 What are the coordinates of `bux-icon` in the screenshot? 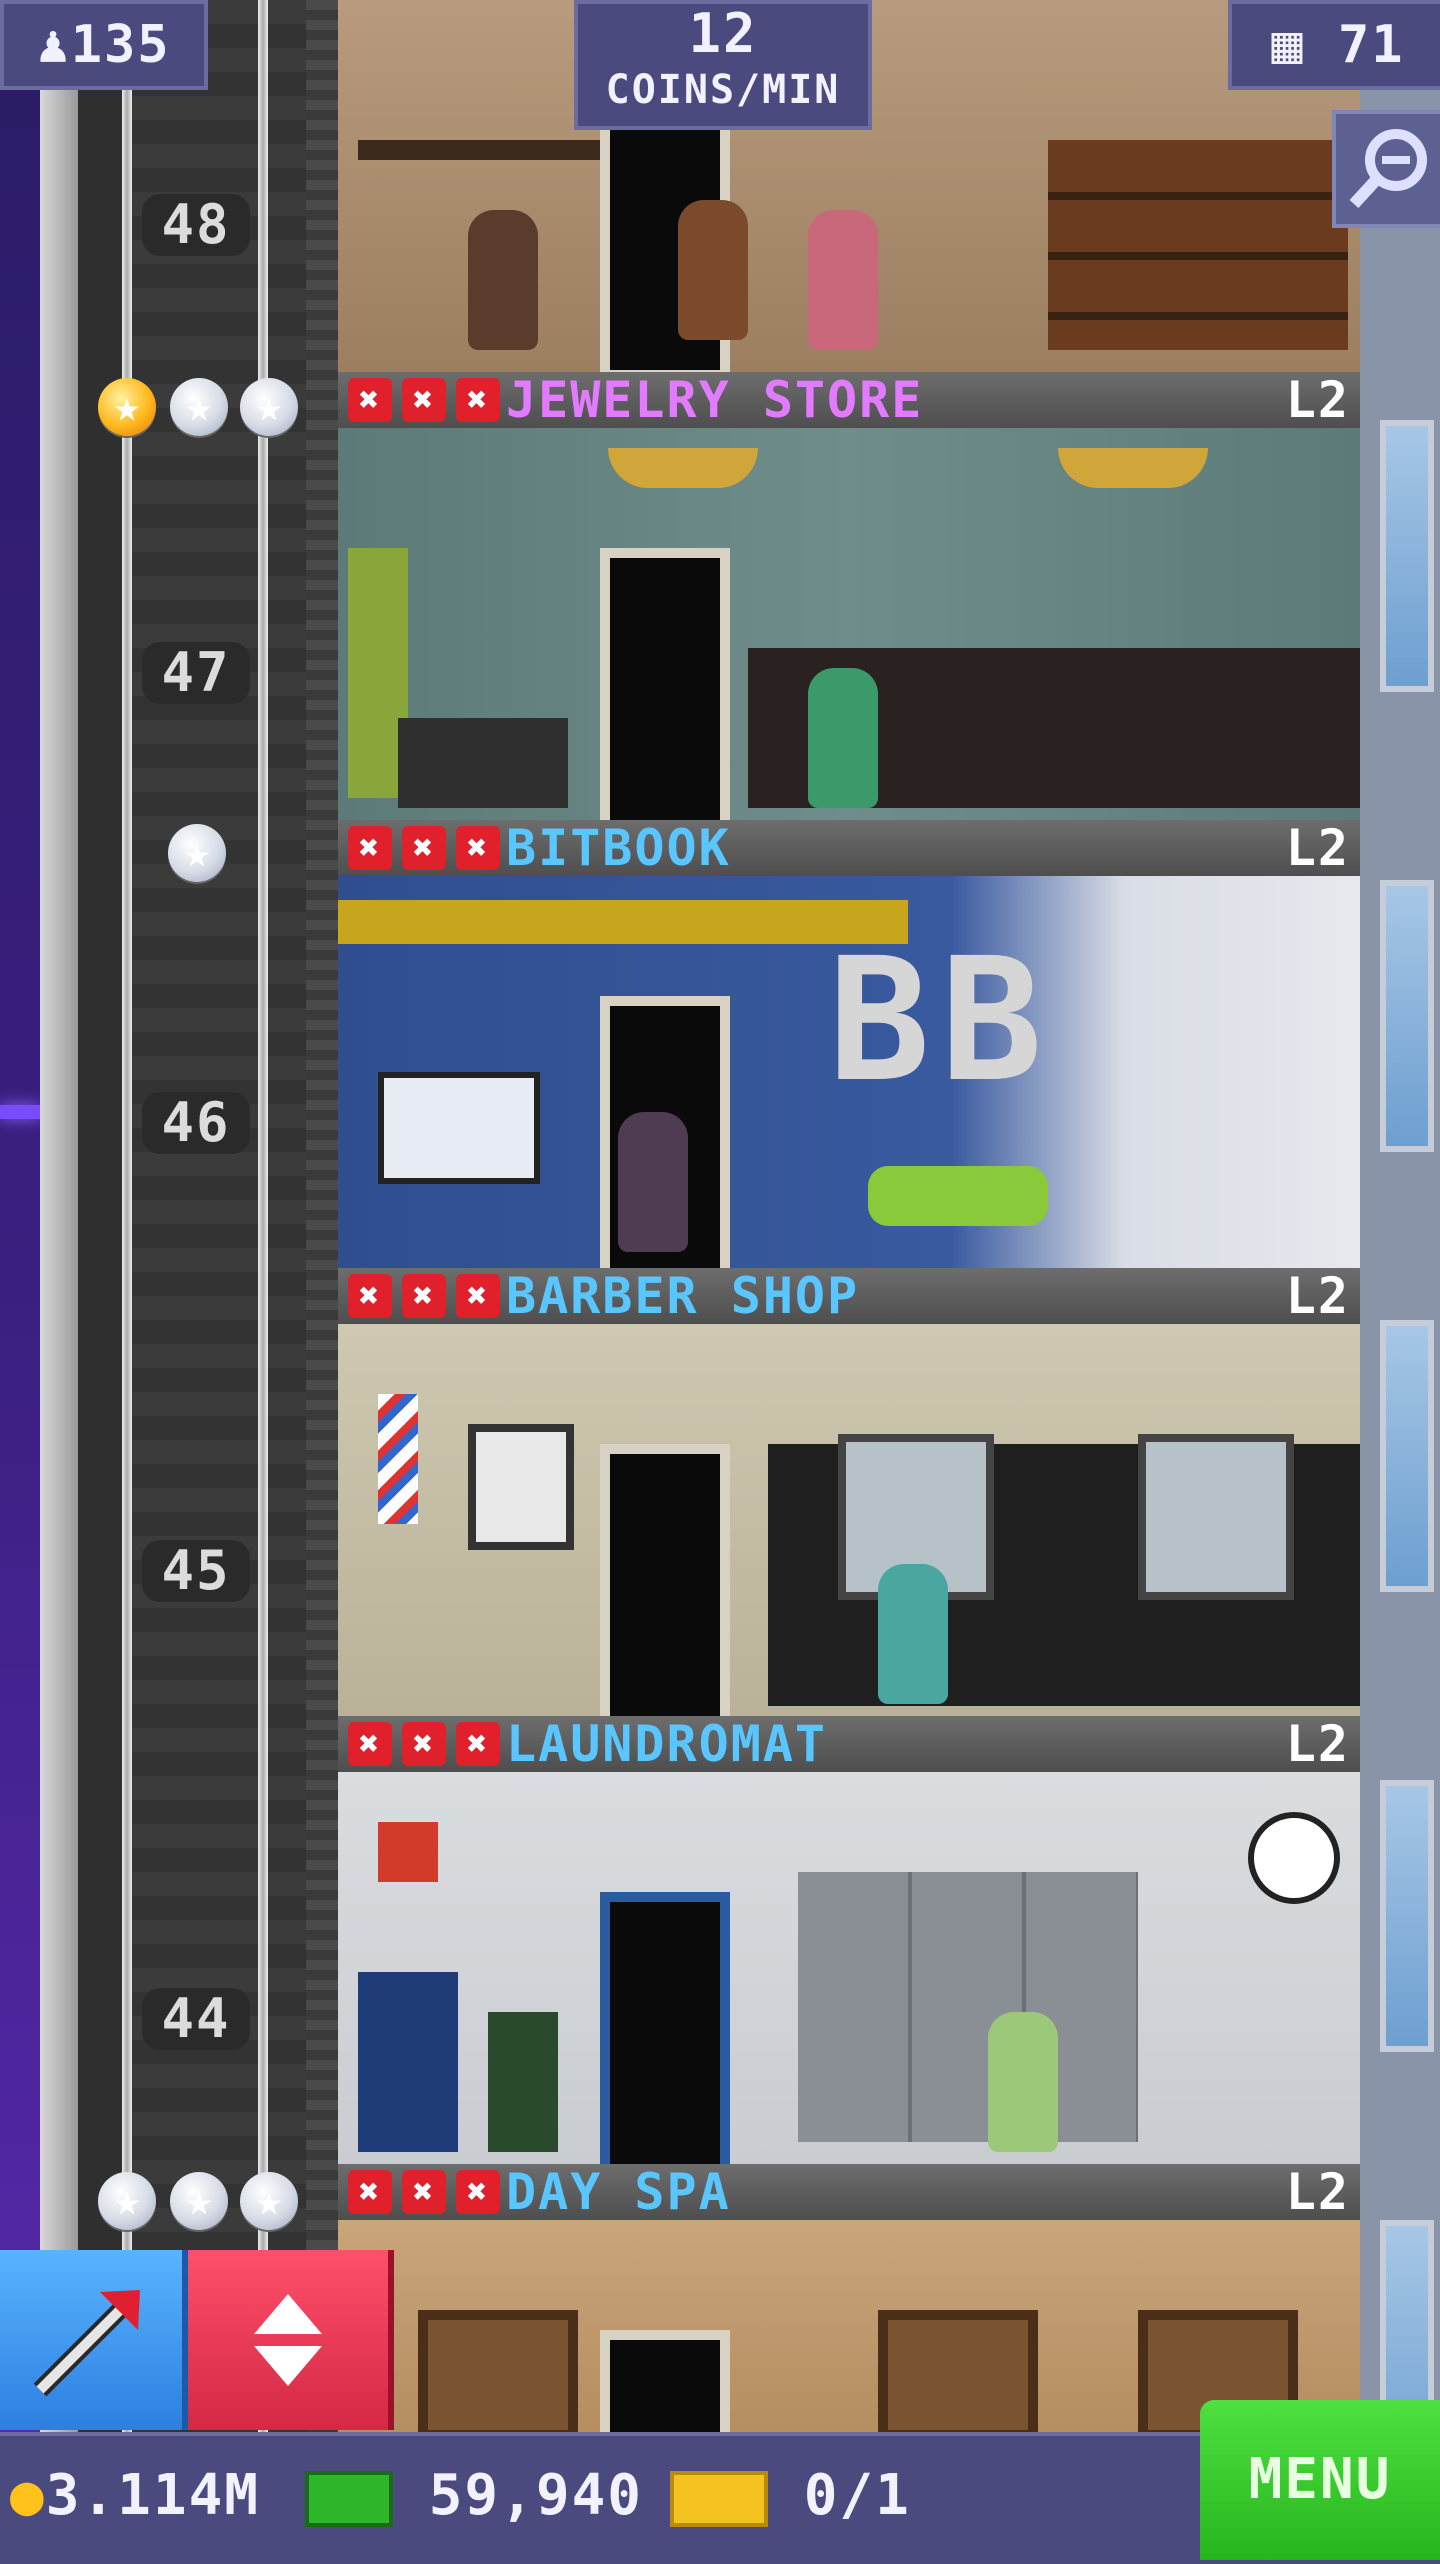 It's located at (349, 2498).